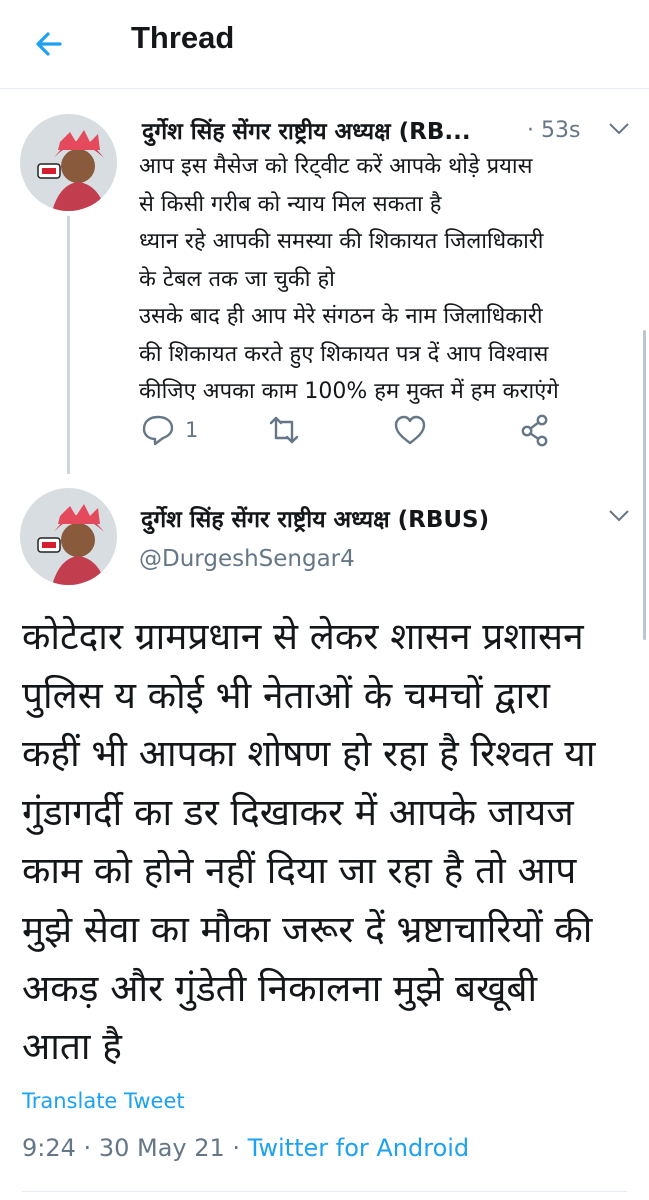 The height and width of the screenshot is (1200, 649). Describe the element at coordinates (68, 345) in the screenshot. I see `thread-connector-line` at that location.